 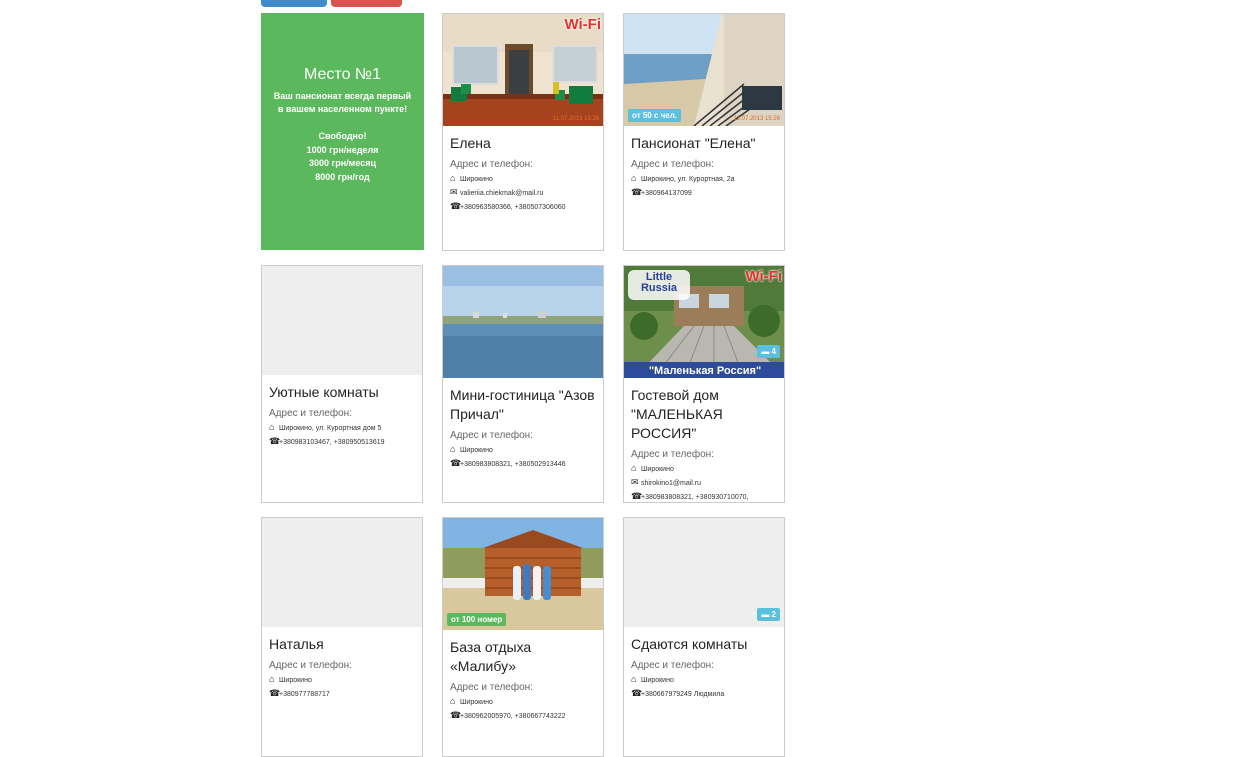 I want to click on top-button-blue, so click(x=294, y=3).